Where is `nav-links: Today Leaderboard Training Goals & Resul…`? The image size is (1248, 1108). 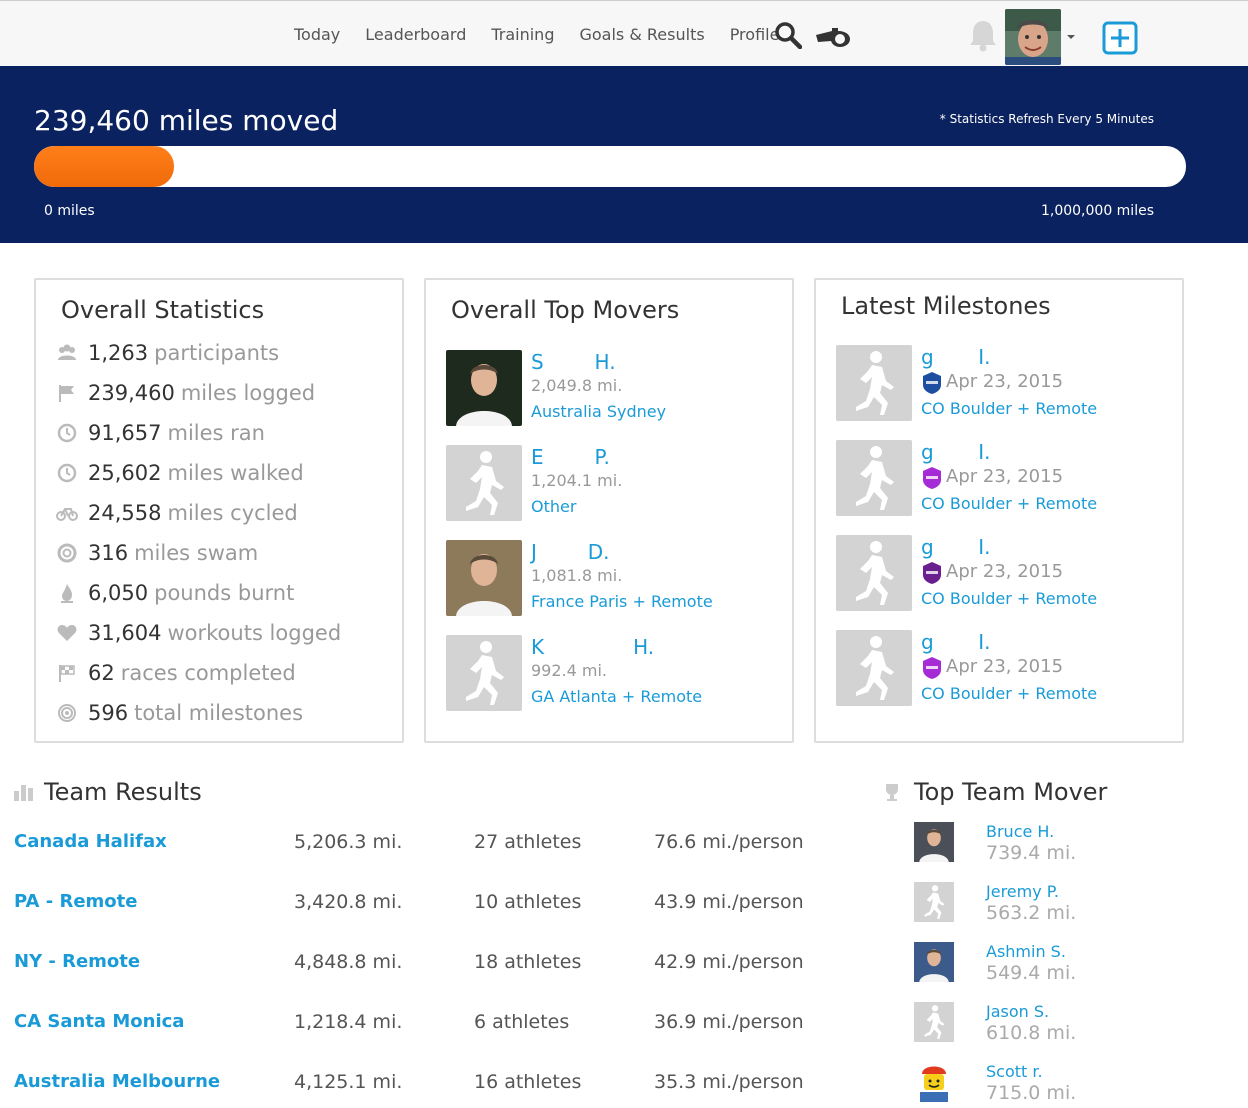
nav-links: Today Leaderboard Training Goals & Resul… is located at coordinates (549, 34).